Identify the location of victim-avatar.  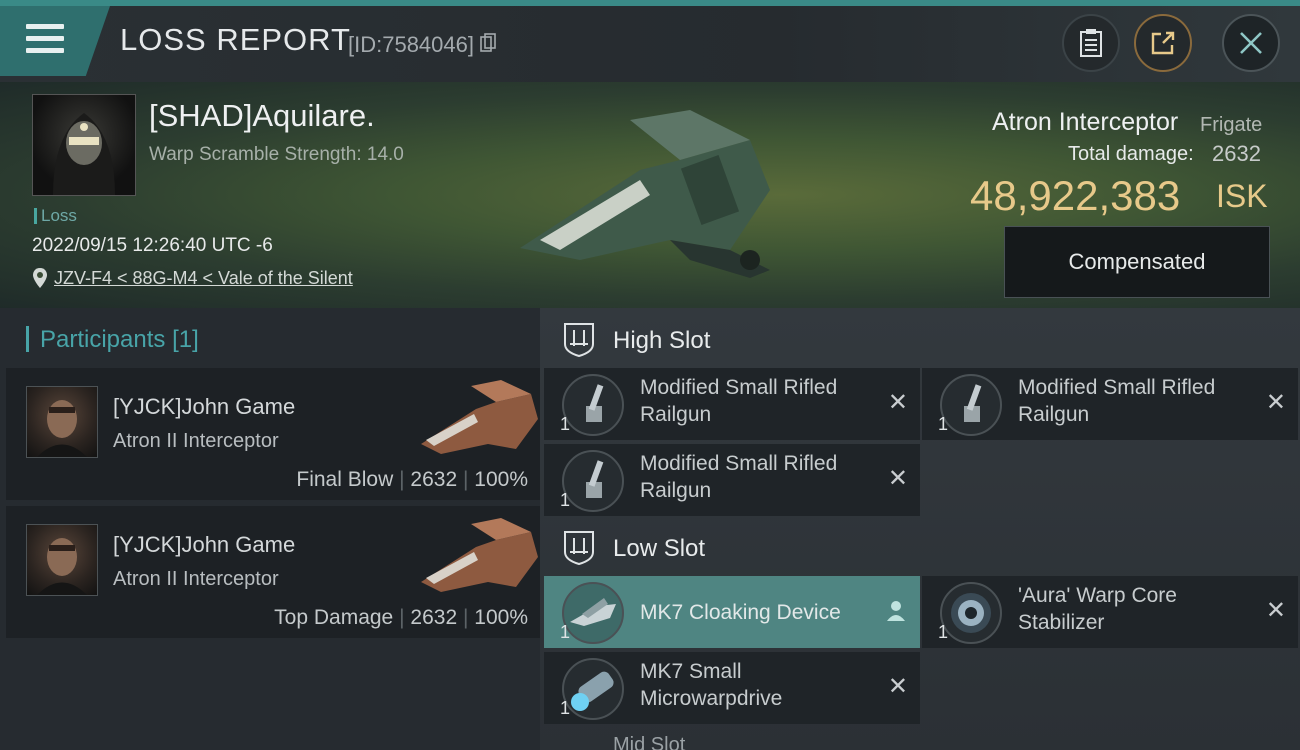
(84, 145).